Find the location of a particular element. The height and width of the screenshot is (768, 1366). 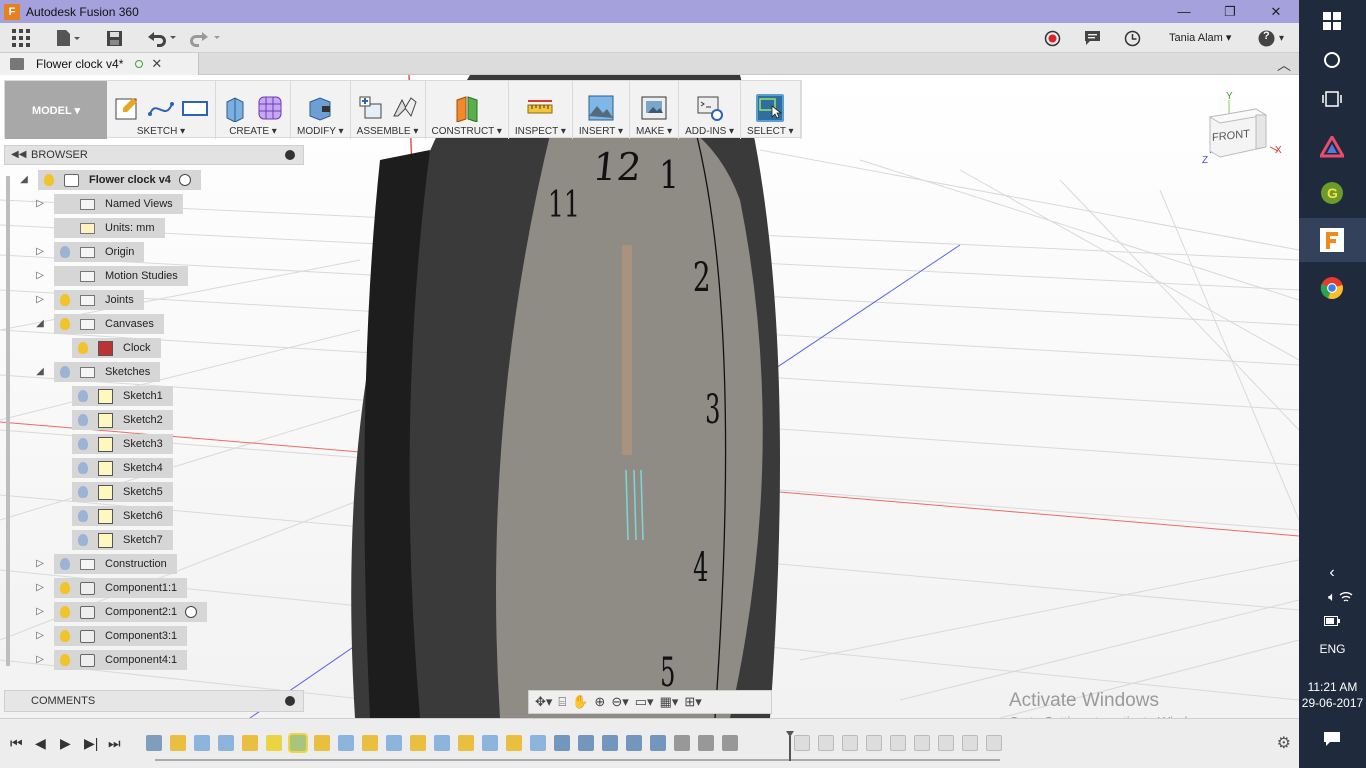

browser-node-chip: Sketch2 is located at coordinates (122, 420).